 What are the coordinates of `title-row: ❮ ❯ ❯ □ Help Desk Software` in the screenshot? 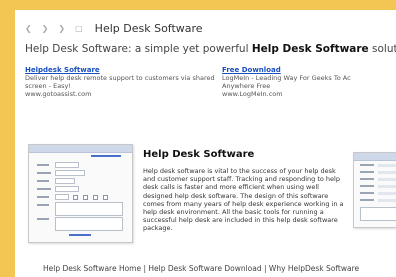 It's located at (114, 28).